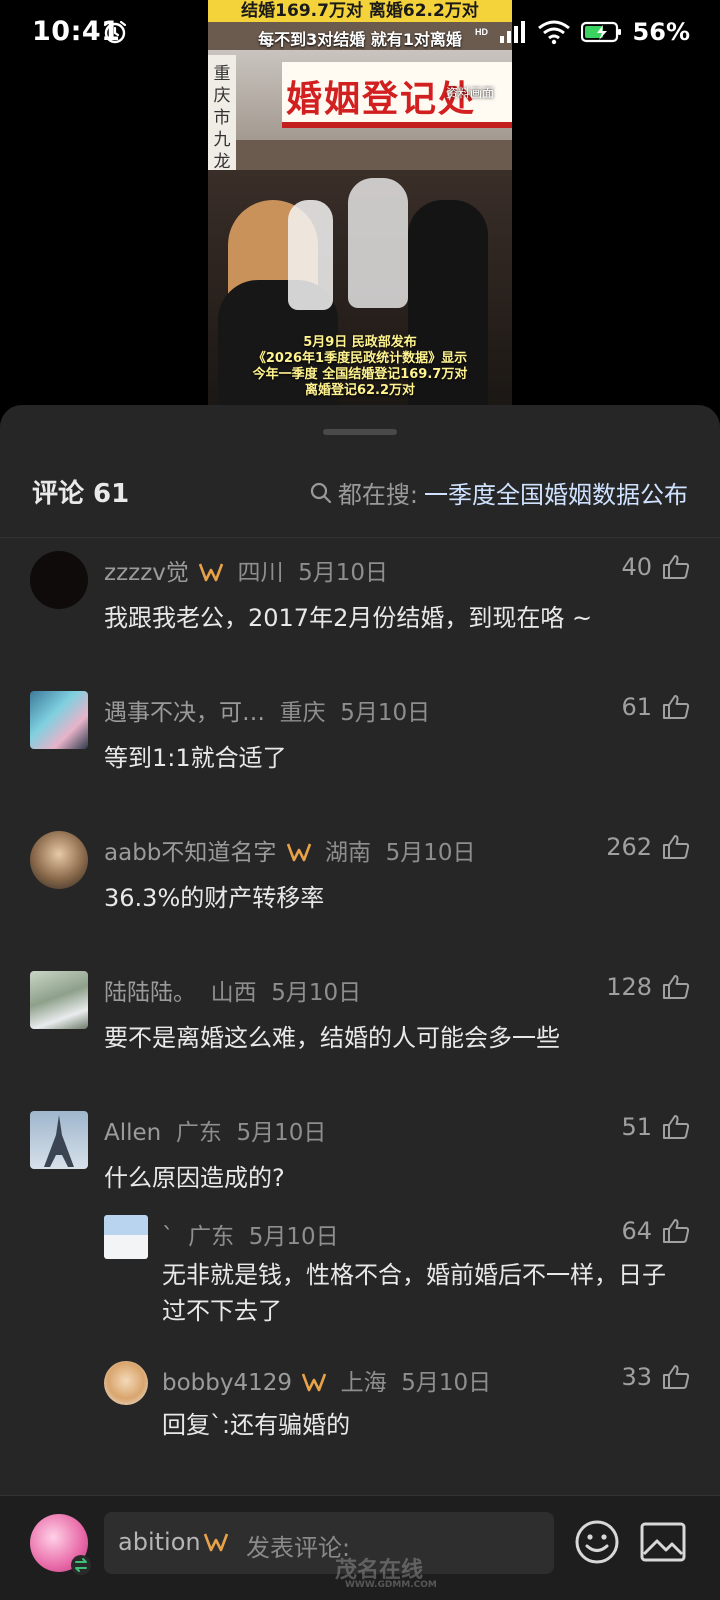  What do you see at coordinates (363, 1383) in the screenshot?
I see `reply-region: 上海` at bounding box center [363, 1383].